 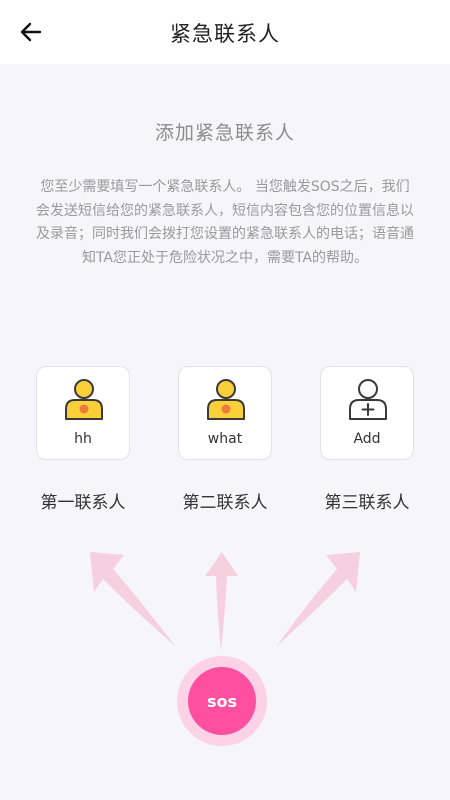 What do you see at coordinates (132, 599) in the screenshot?
I see `arrow-left-curved-icon` at bounding box center [132, 599].